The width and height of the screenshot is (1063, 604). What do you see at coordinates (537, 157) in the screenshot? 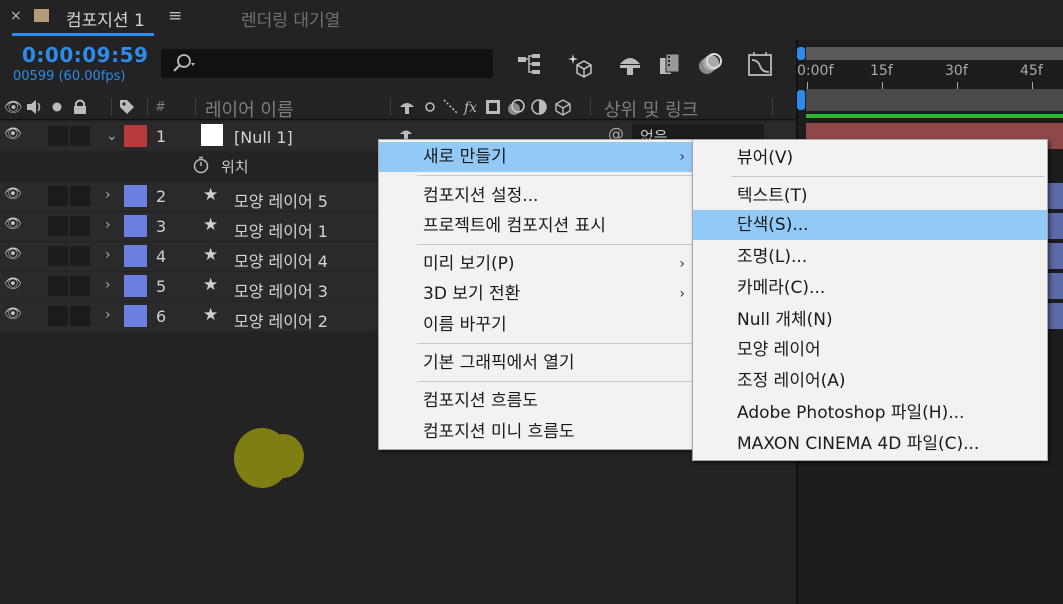
I see `menu-item-new: 새로 만들기 ›` at bounding box center [537, 157].